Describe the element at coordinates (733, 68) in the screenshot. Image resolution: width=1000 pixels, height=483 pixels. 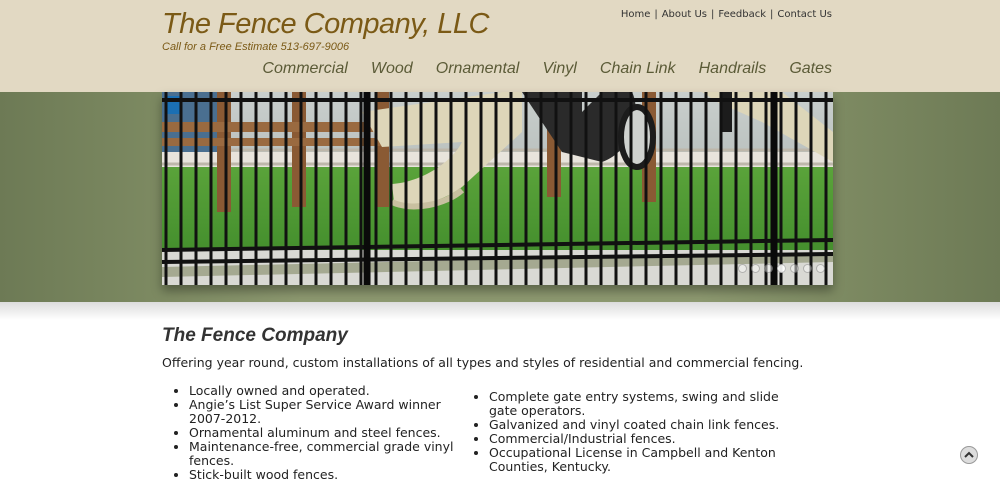
I see `nav-handrails: Handrails` at that location.